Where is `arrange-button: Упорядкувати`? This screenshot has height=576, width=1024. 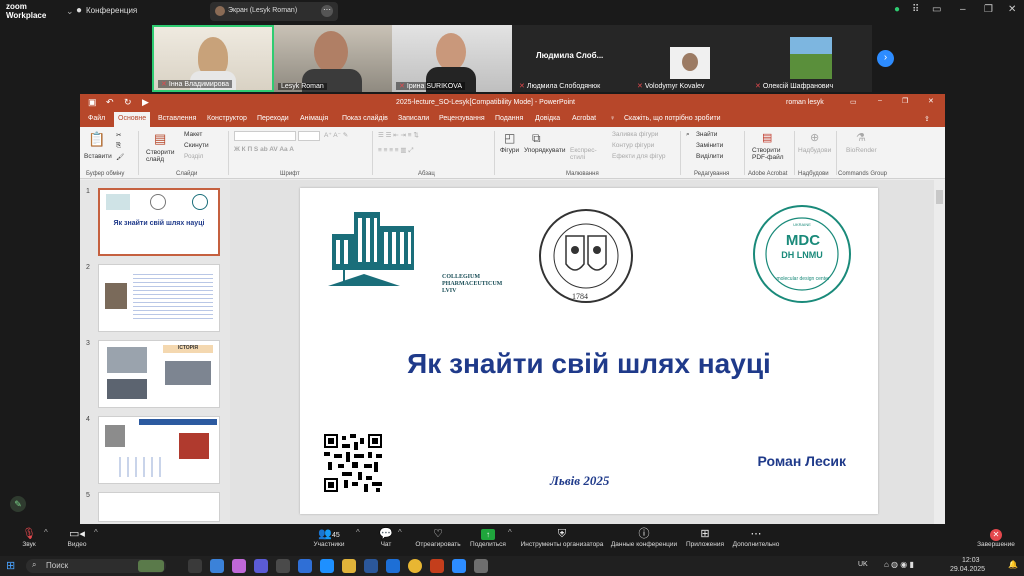 arrange-button: Упорядкувати is located at coordinates (544, 150).